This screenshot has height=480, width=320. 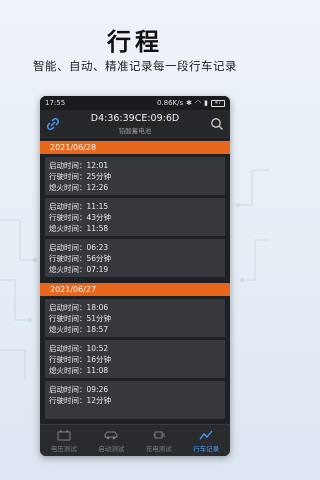 What do you see at coordinates (97, 329) in the screenshot?
I see `stop-time: 18:57` at bounding box center [97, 329].